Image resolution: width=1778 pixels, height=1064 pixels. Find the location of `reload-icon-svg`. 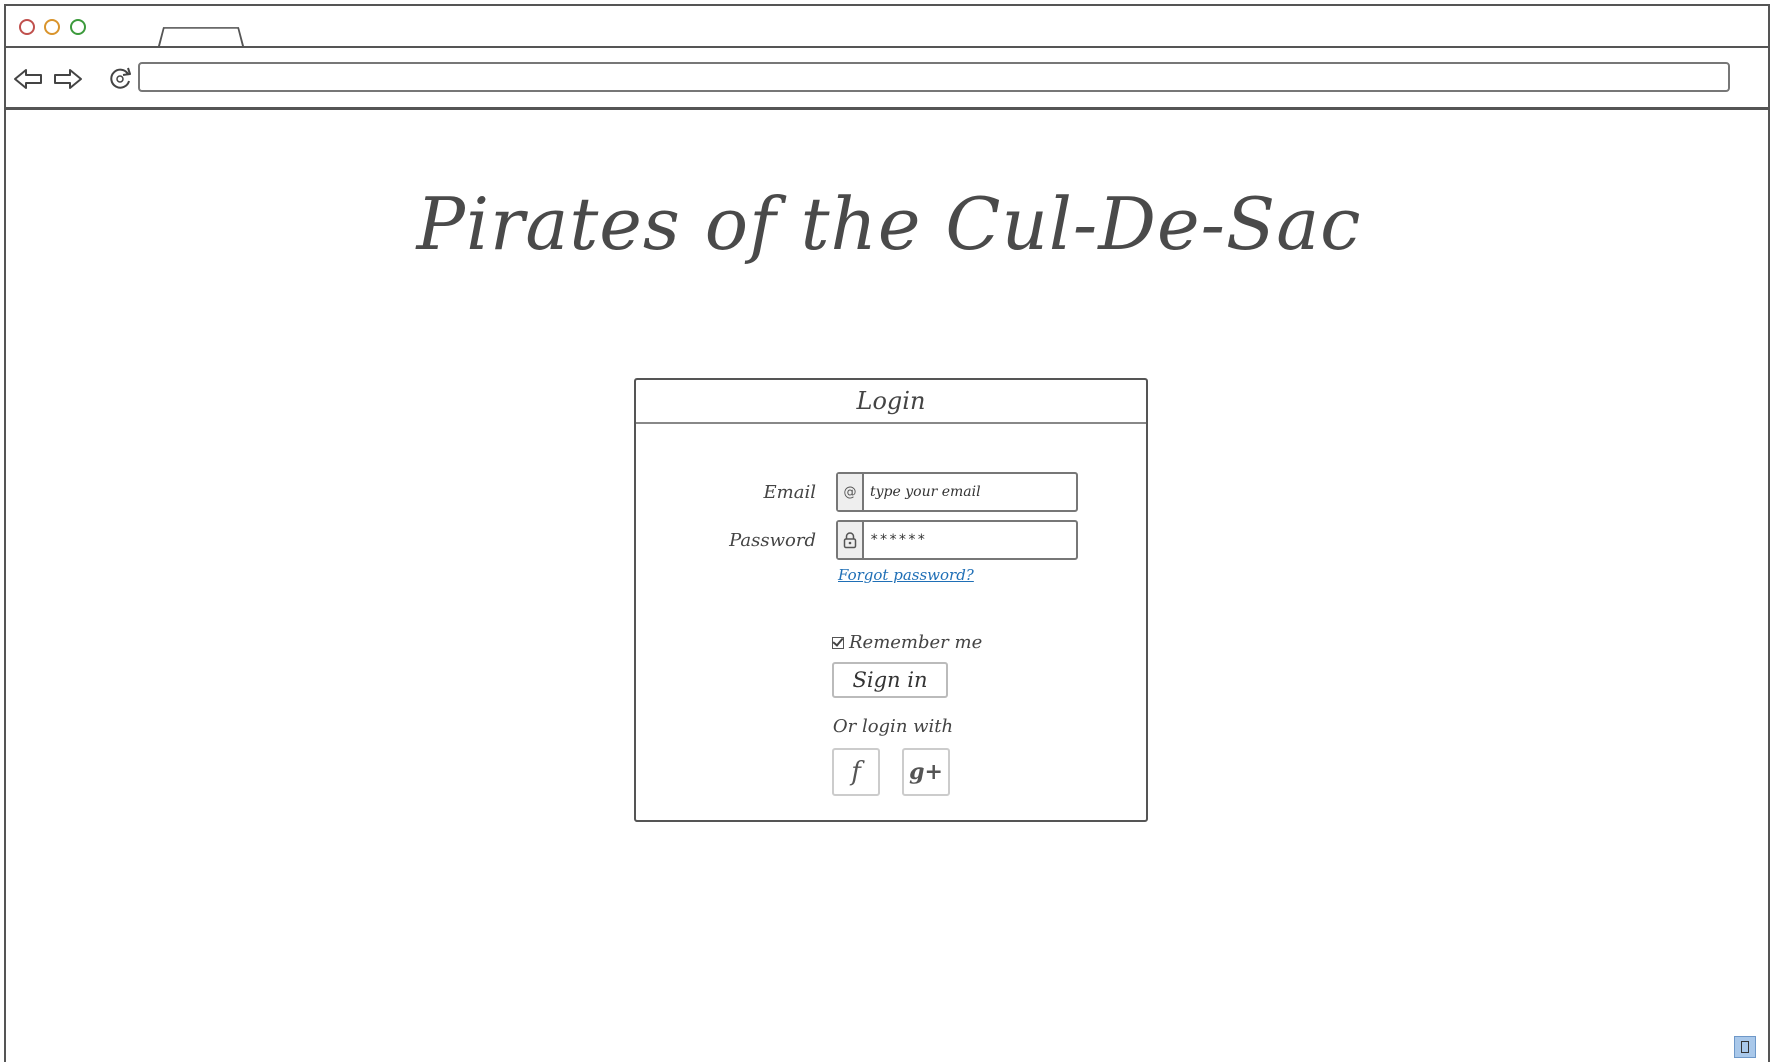

reload-icon-svg is located at coordinates (120, 78).